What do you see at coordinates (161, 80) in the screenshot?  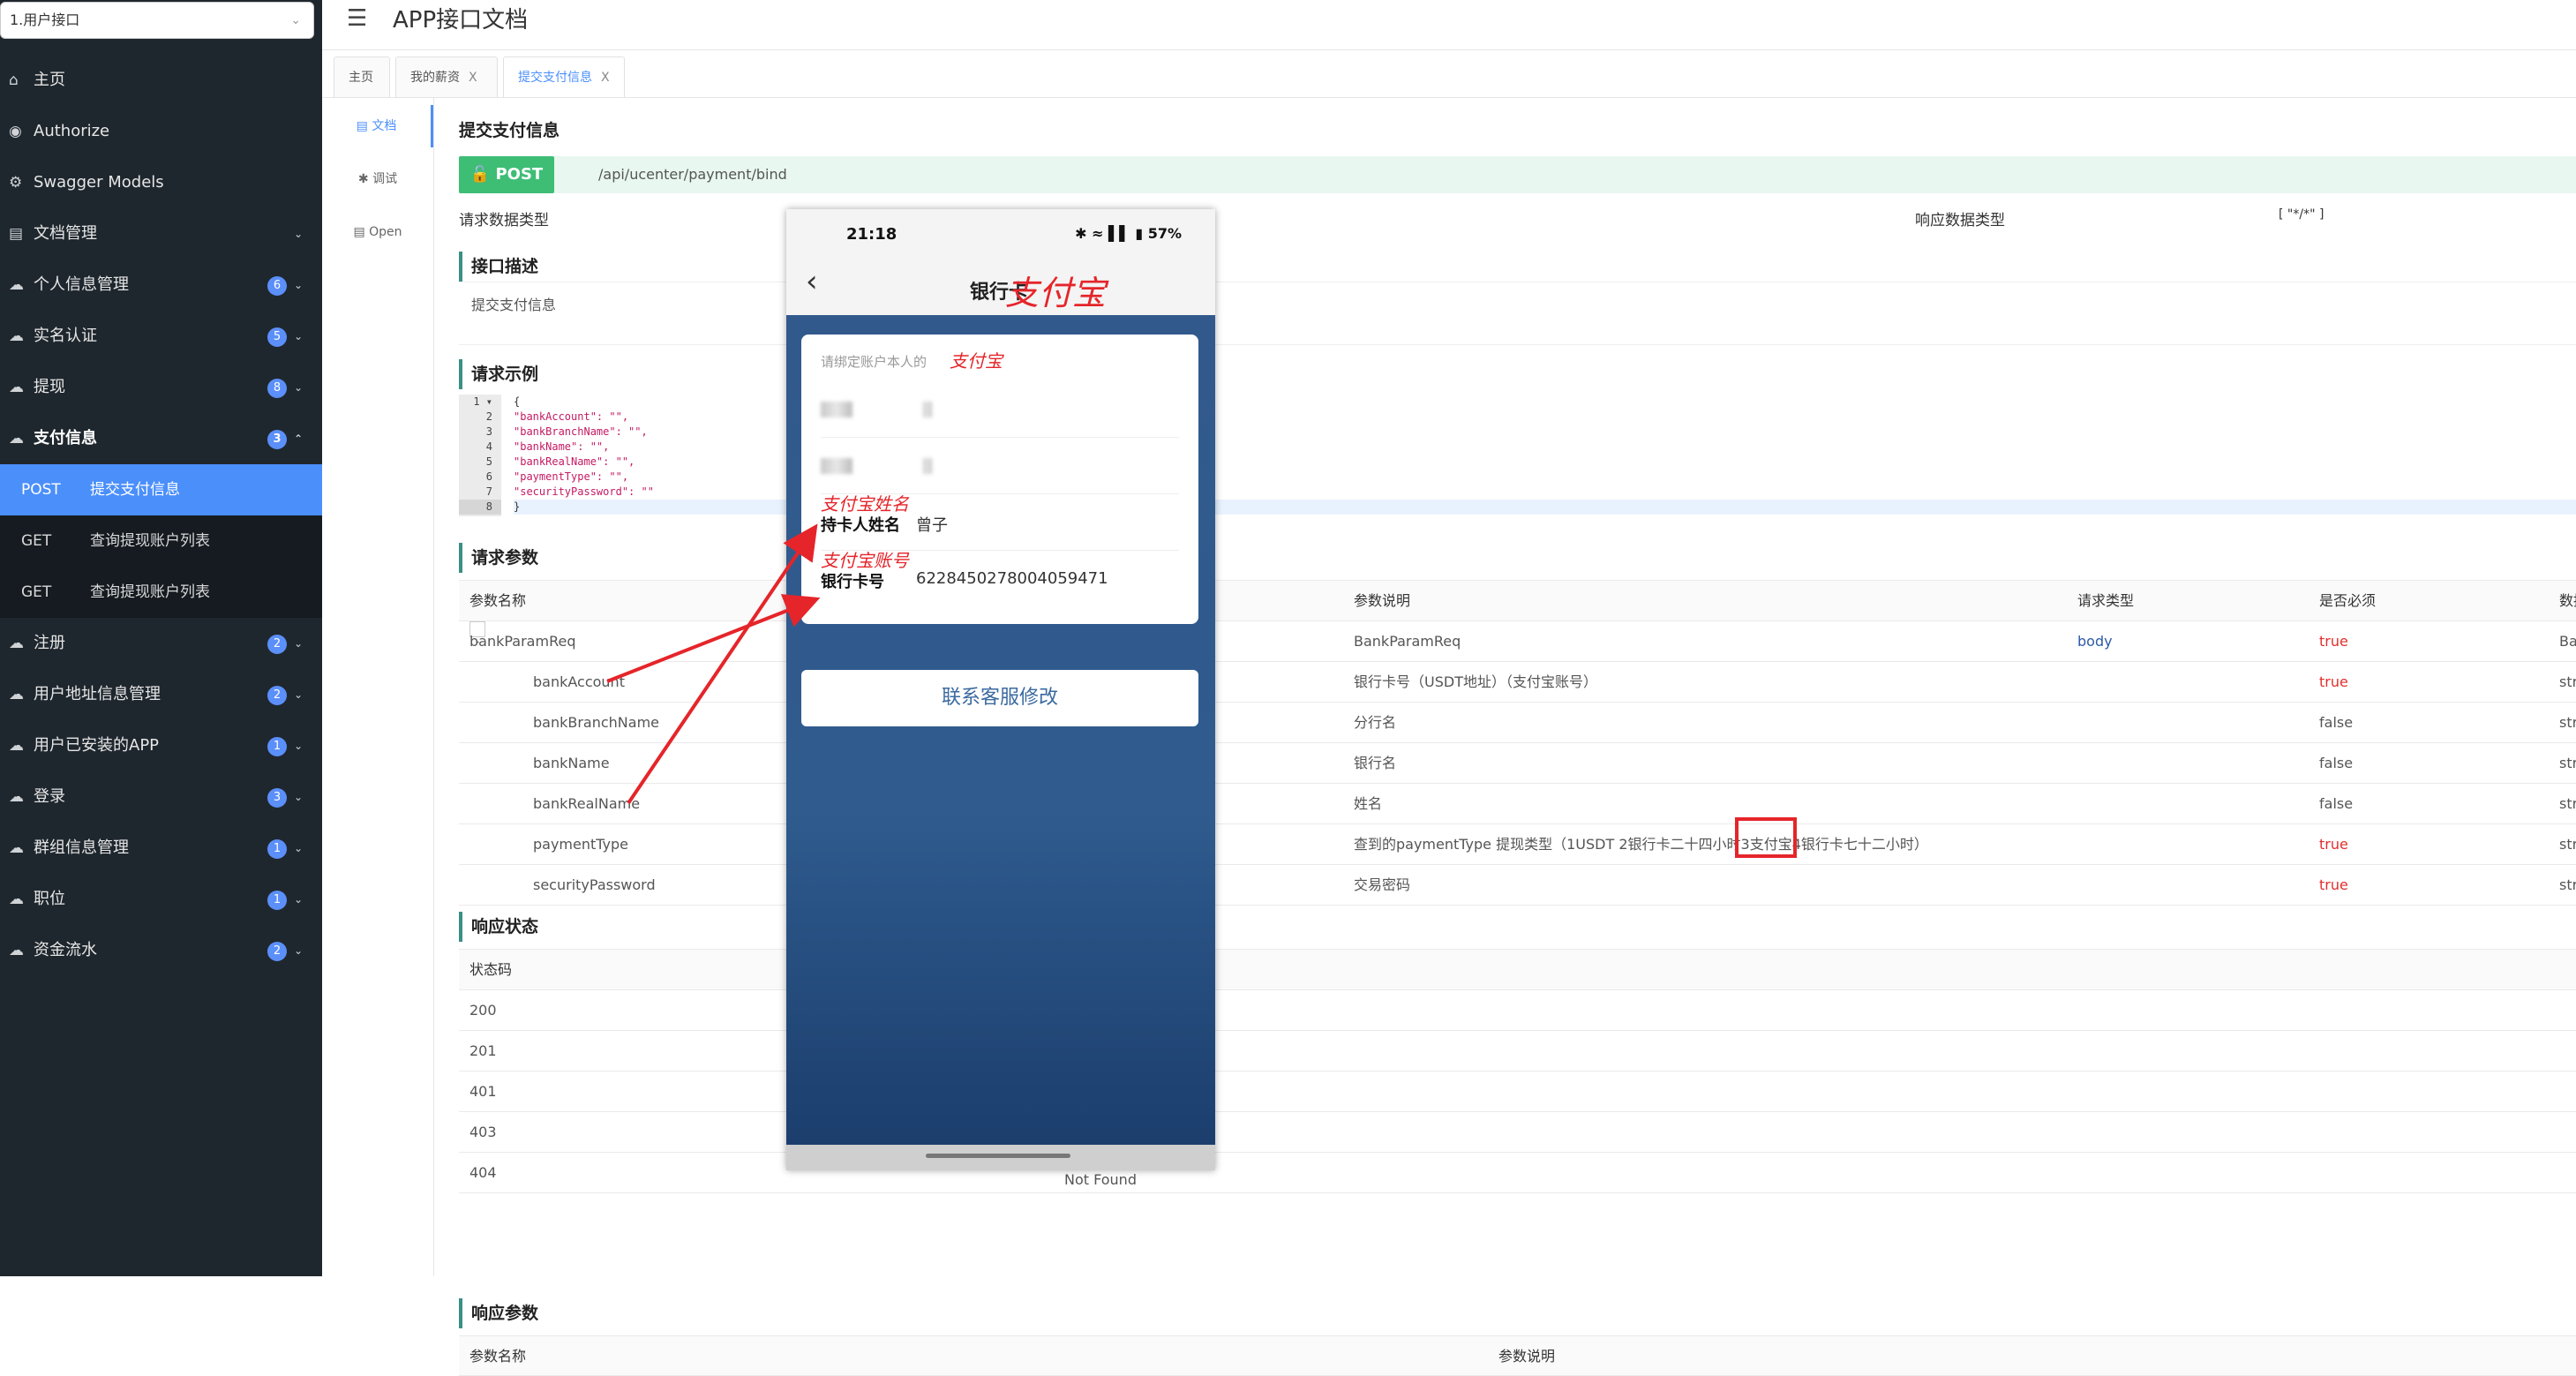 I see `sidebar-item-home: ⌂ 主页` at bounding box center [161, 80].